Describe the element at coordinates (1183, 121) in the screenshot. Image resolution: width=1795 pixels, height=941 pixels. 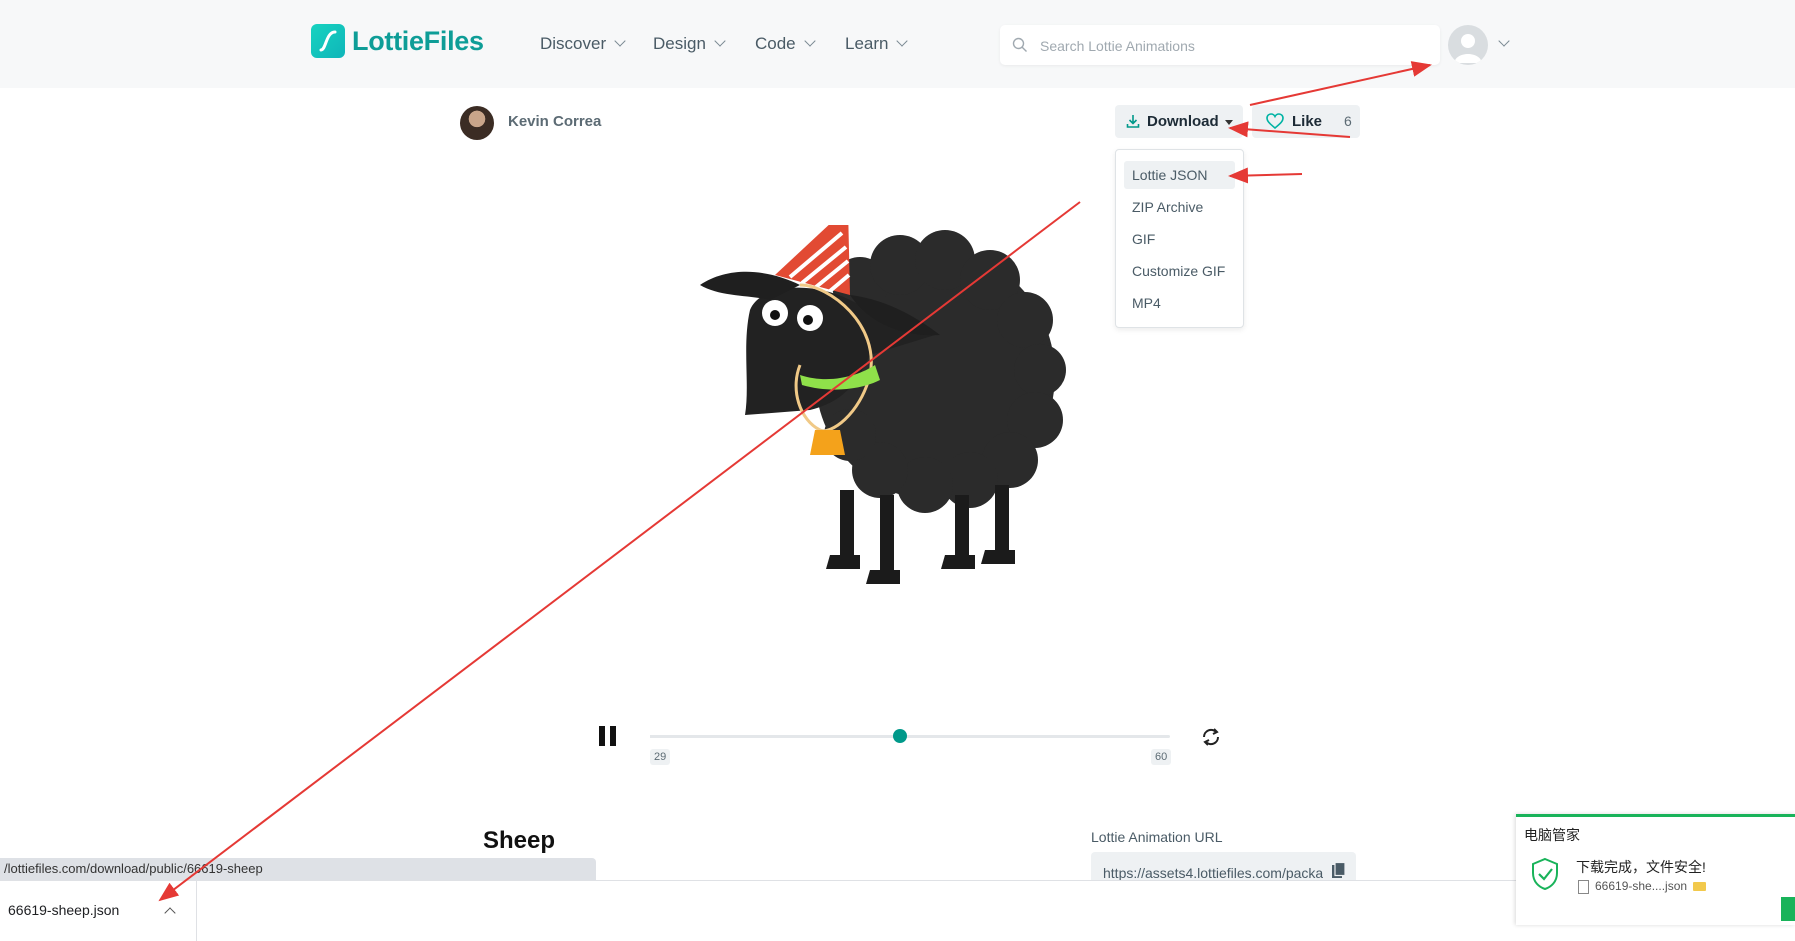
I see `download-label: Download` at that location.